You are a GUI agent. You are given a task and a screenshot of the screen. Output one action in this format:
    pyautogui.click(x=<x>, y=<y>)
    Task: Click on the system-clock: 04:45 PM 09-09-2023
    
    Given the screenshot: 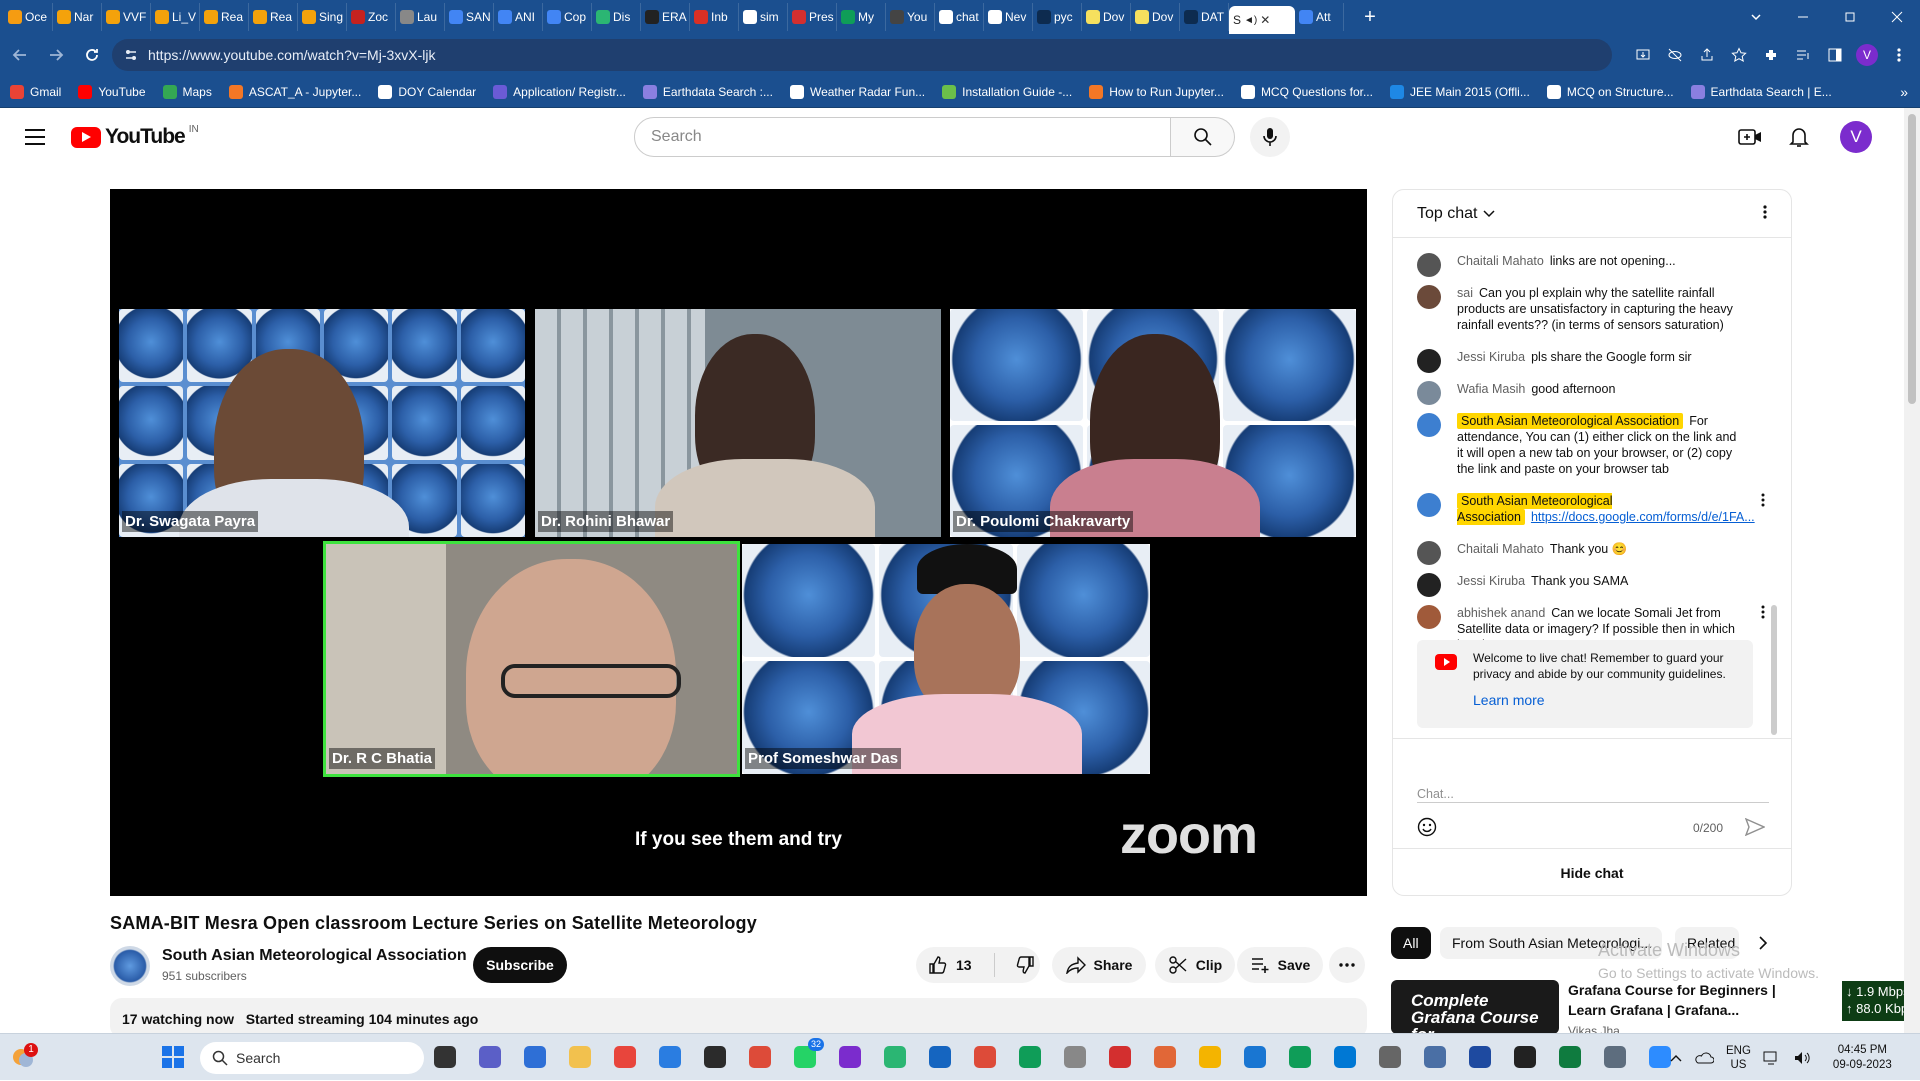 What is the action you would take?
    pyautogui.click(x=1862, y=1058)
    